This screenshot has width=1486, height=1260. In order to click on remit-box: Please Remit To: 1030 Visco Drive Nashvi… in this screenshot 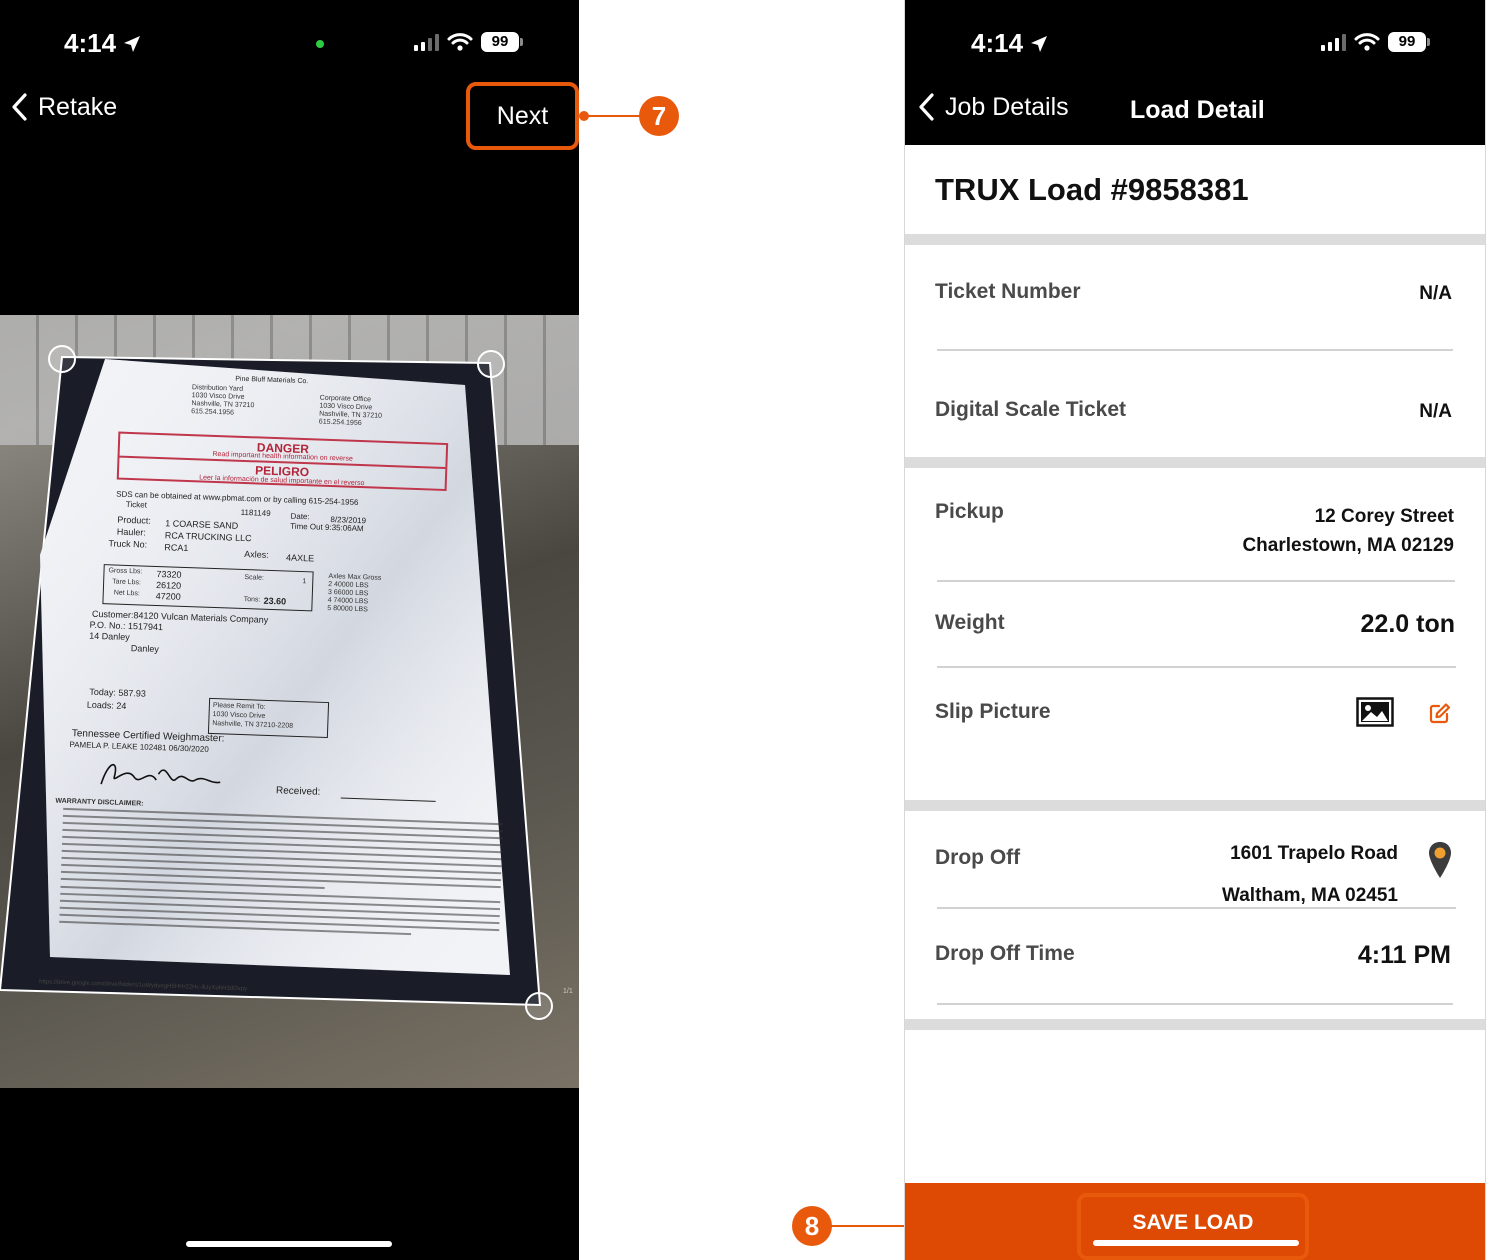, I will do `click(268, 718)`.